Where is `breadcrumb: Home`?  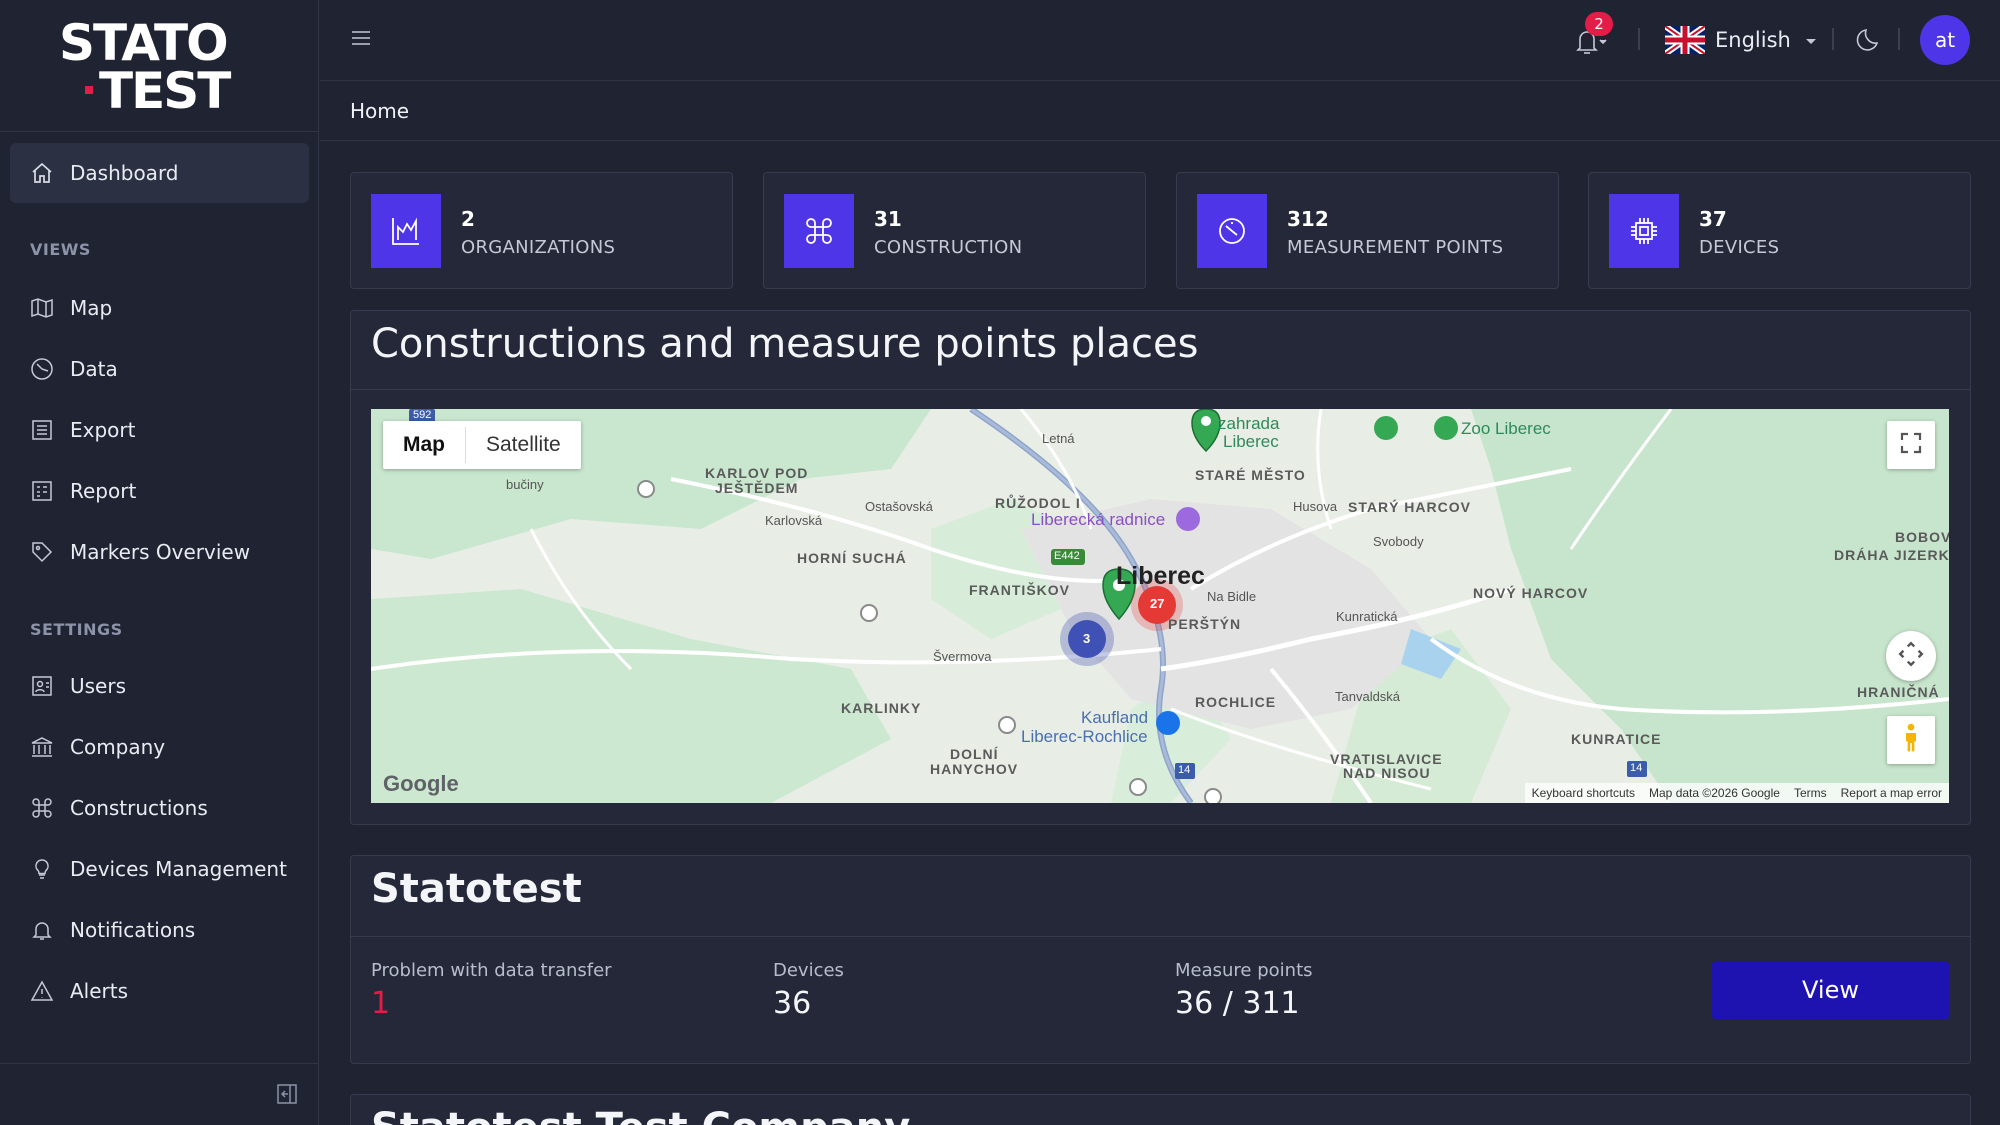 breadcrumb: Home is located at coordinates (1160, 111).